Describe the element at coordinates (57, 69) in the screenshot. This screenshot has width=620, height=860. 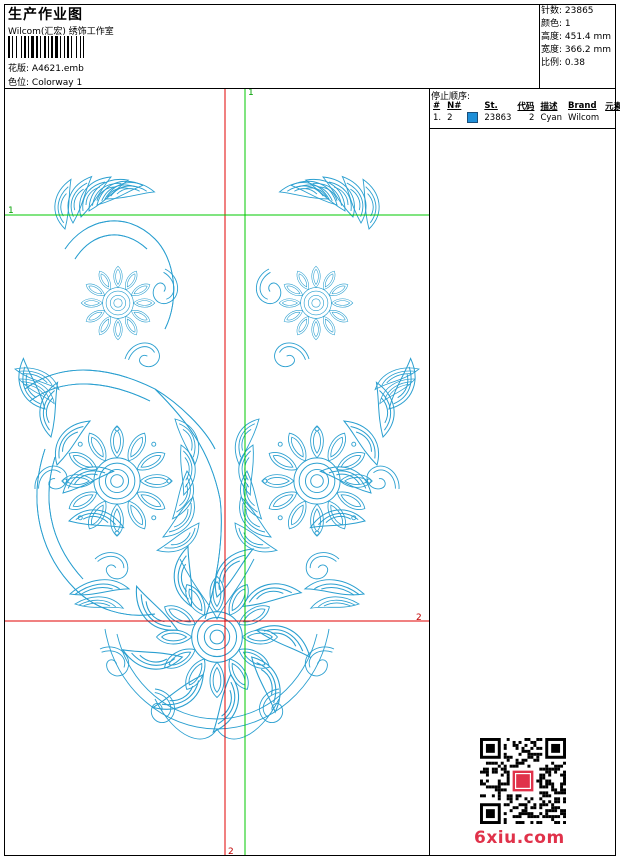
I see `design-file-value: A4621.emb` at that location.